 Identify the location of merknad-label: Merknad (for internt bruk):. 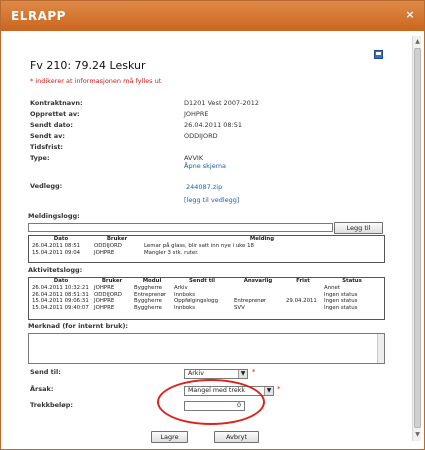
(78, 326).